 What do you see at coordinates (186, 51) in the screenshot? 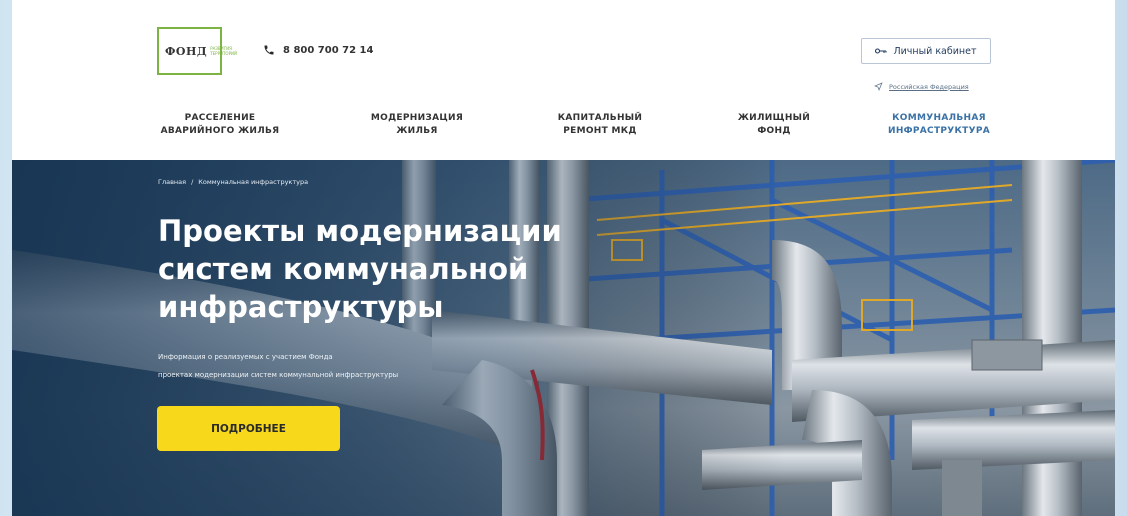
I see `logo-text: ФОНД` at bounding box center [186, 51].